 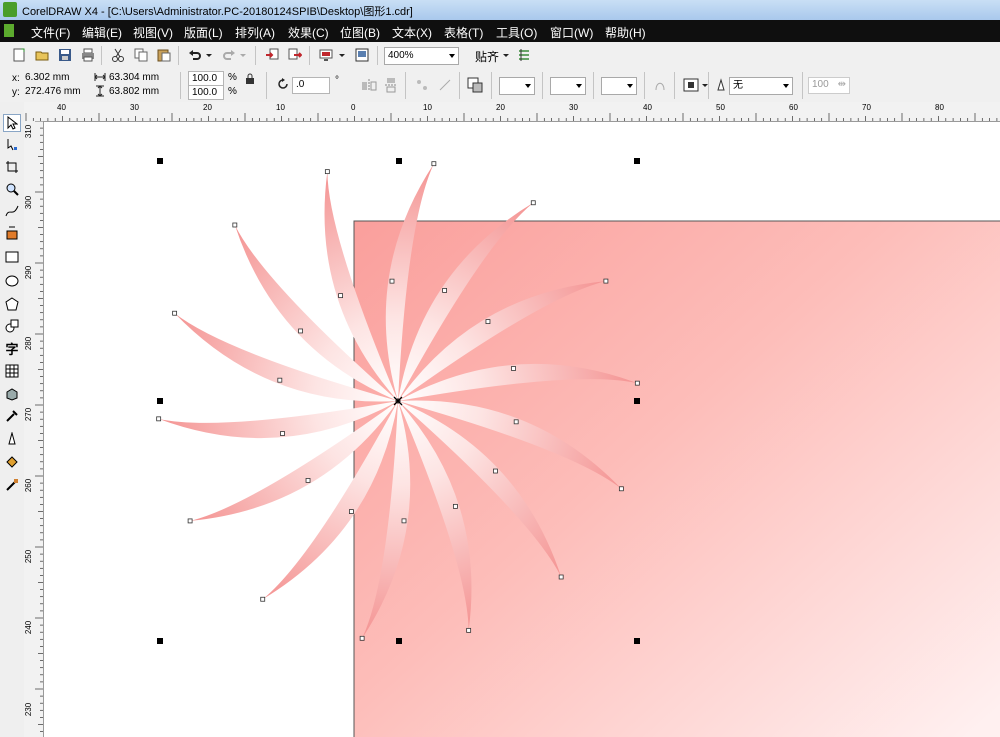 What do you see at coordinates (568, 86) in the screenshot?
I see `line-style-select` at bounding box center [568, 86].